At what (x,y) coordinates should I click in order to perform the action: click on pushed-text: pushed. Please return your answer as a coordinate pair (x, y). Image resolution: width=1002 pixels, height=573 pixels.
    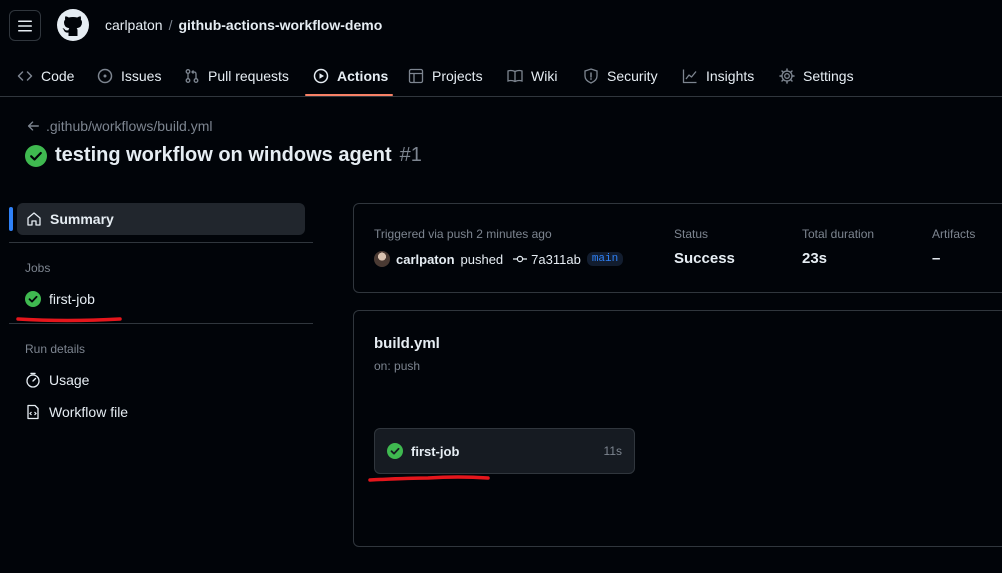
    Looking at the image, I should click on (482, 259).